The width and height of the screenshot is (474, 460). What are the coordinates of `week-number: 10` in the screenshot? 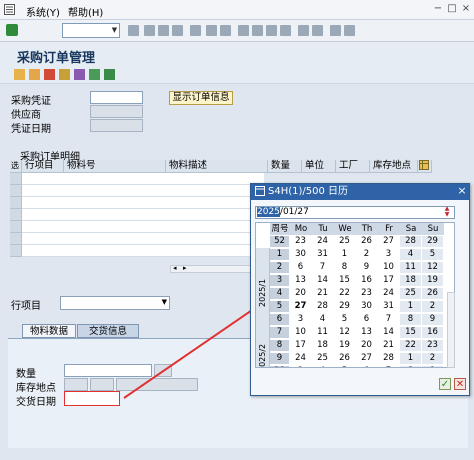 It's located at (279, 366).